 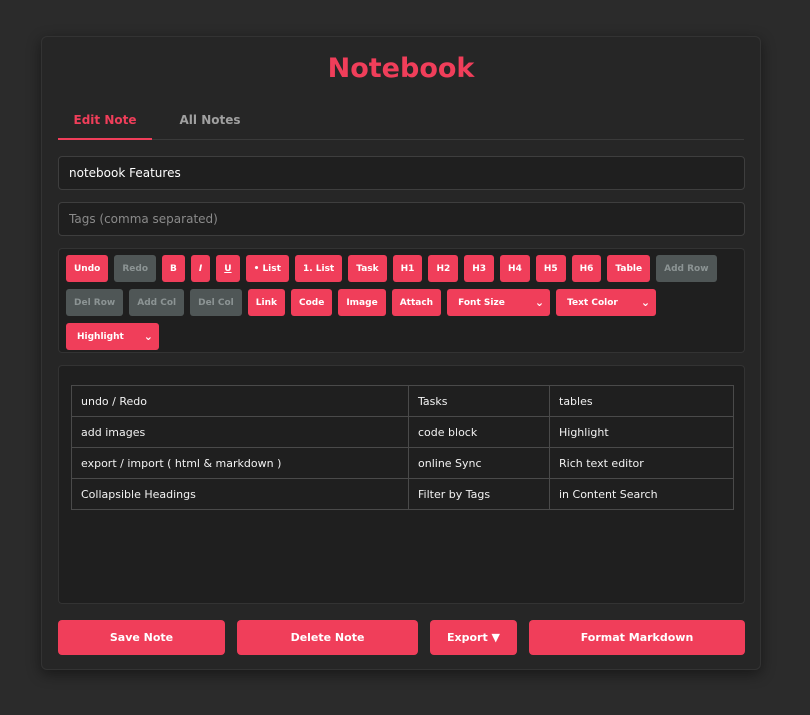 I want to click on toolbar-button-attach: Attach, so click(x=416, y=302).